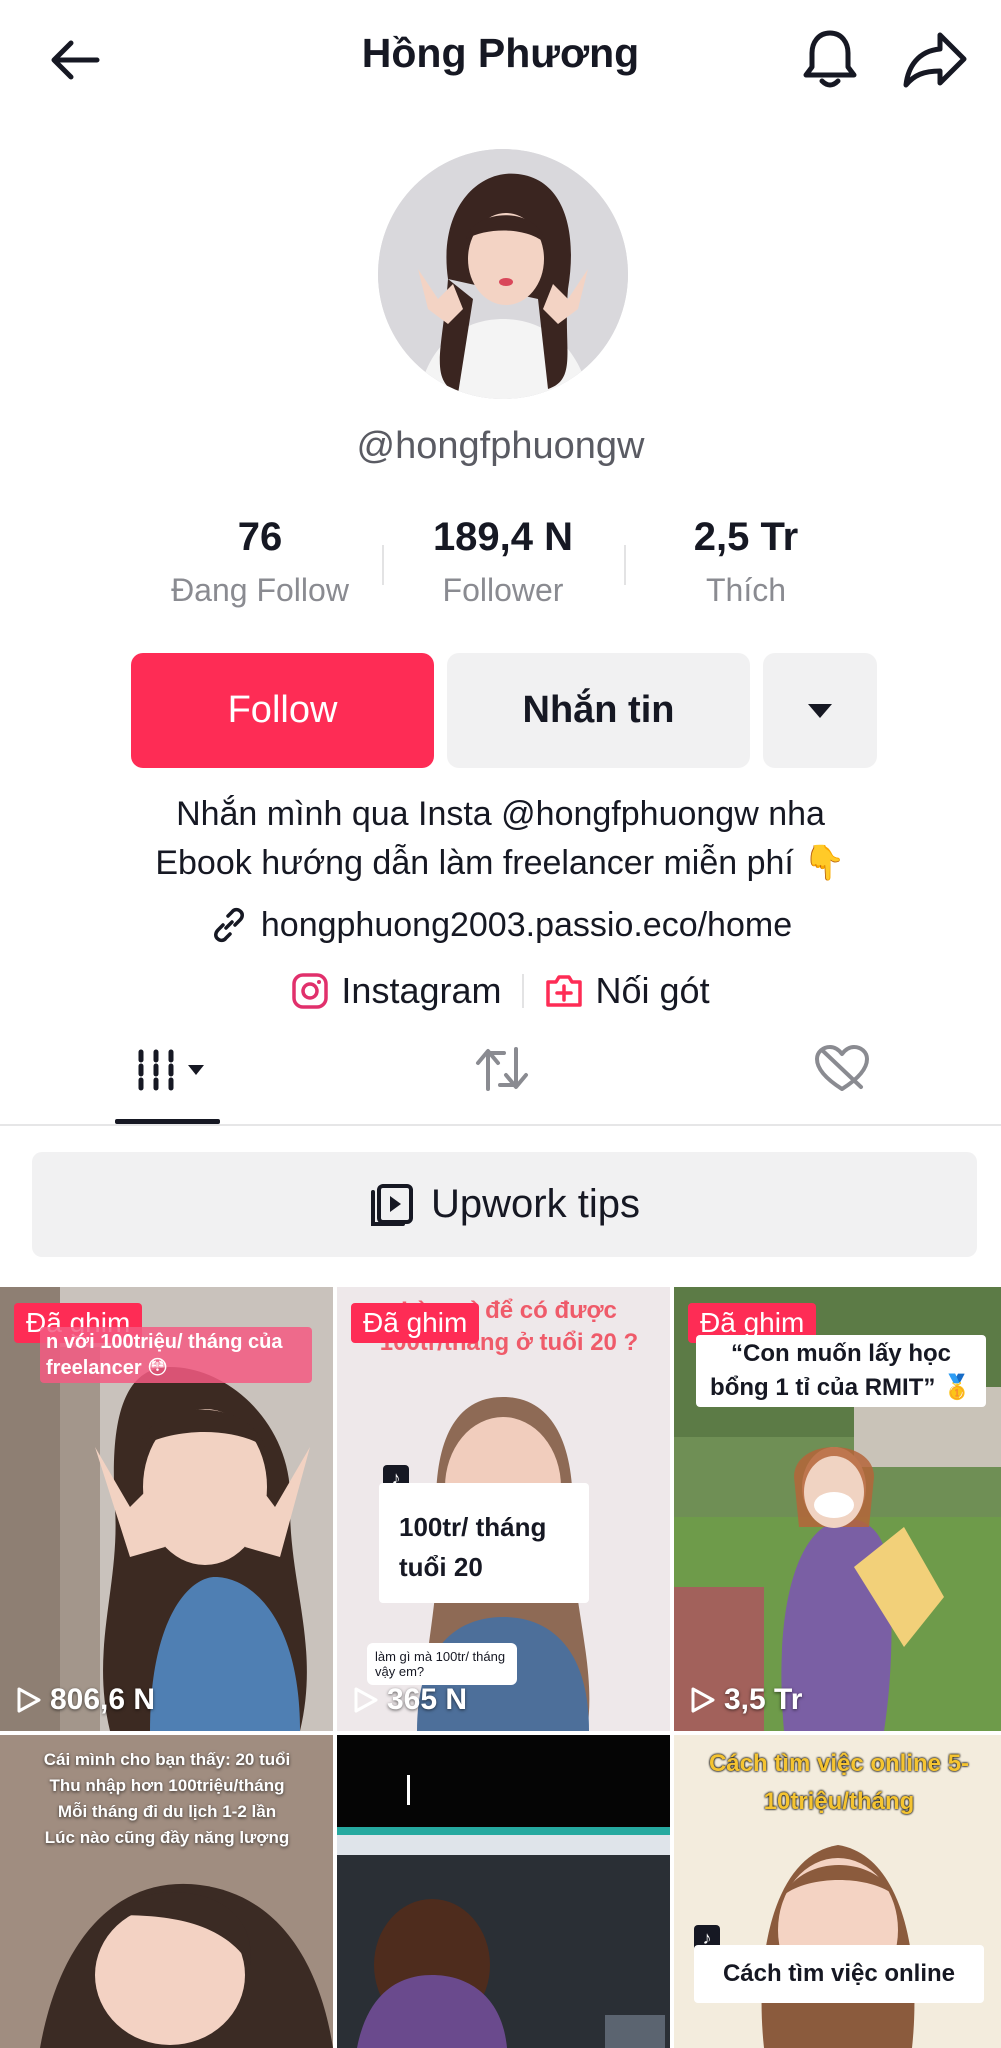 This screenshot has width=1001, height=2048. What do you see at coordinates (746, 562) in the screenshot?
I see `likes-stat: 2,5 Tr Thích` at bounding box center [746, 562].